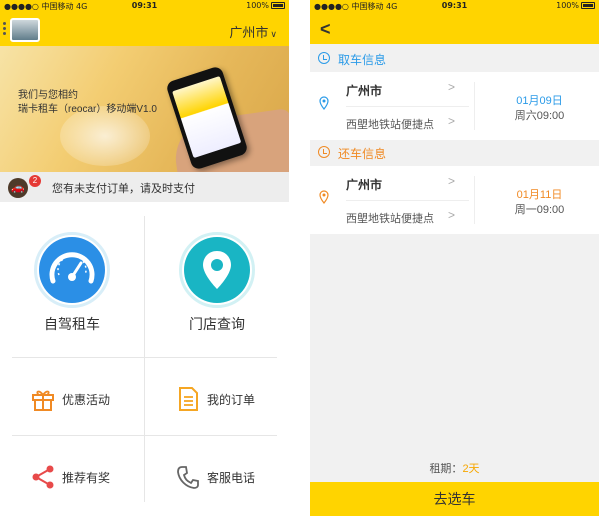 The width and height of the screenshot is (599, 516). Describe the element at coordinates (87, 109) in the screenshot. I see `banner-text-line2: 瑞卡租车（reocar）移动端V1.0` at that location.